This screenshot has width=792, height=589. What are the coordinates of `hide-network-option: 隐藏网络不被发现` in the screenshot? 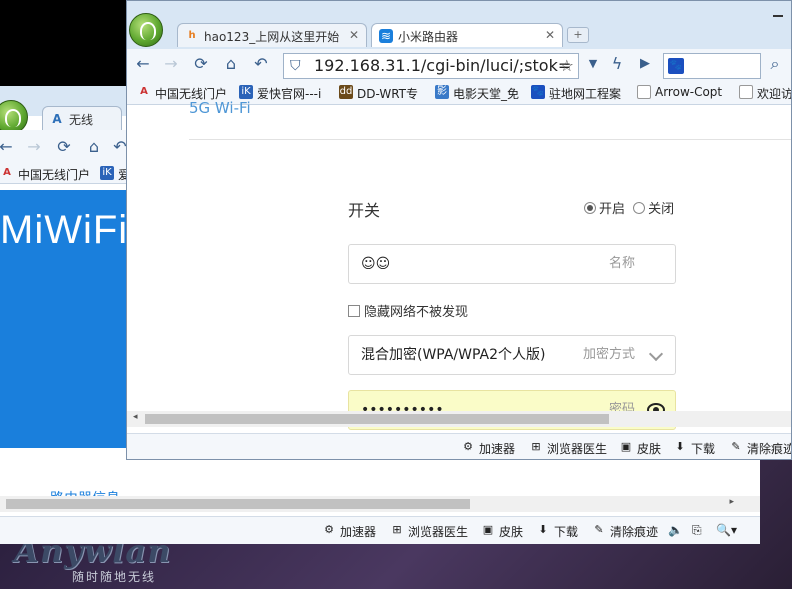 It's located at (408, 310).